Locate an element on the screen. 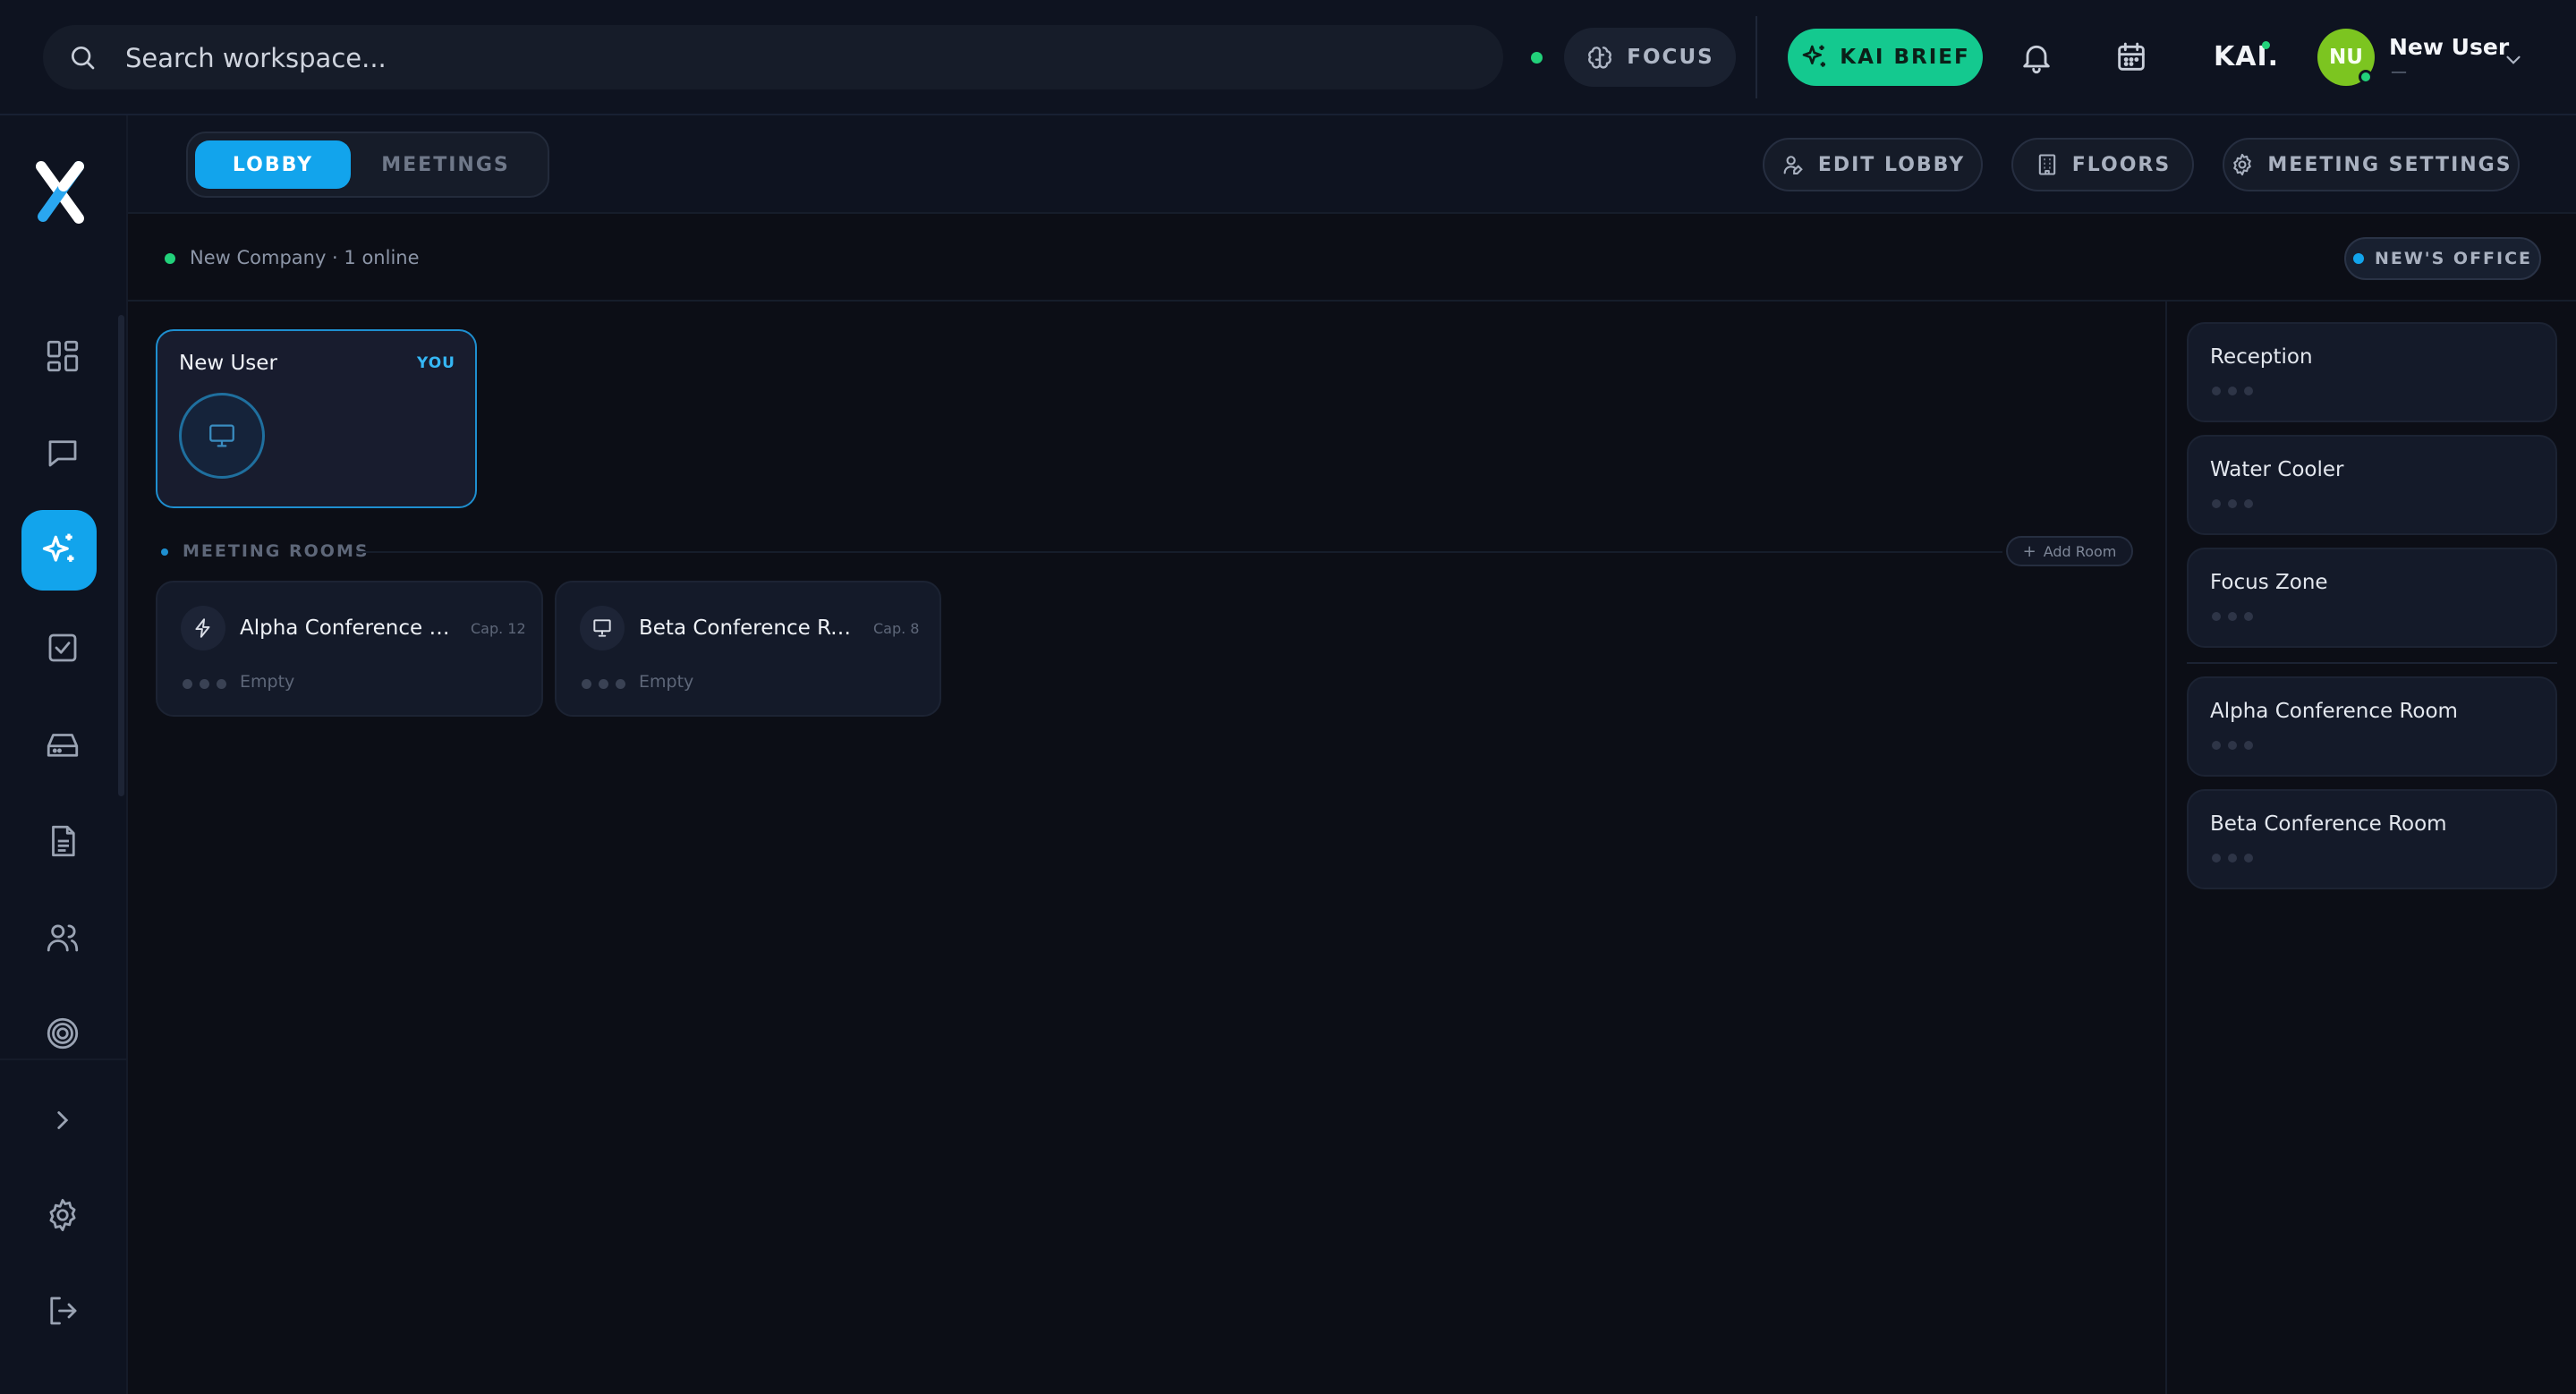  meeting-settings-label: MEETING SETTINGS is located at coordinates (2389, 164).